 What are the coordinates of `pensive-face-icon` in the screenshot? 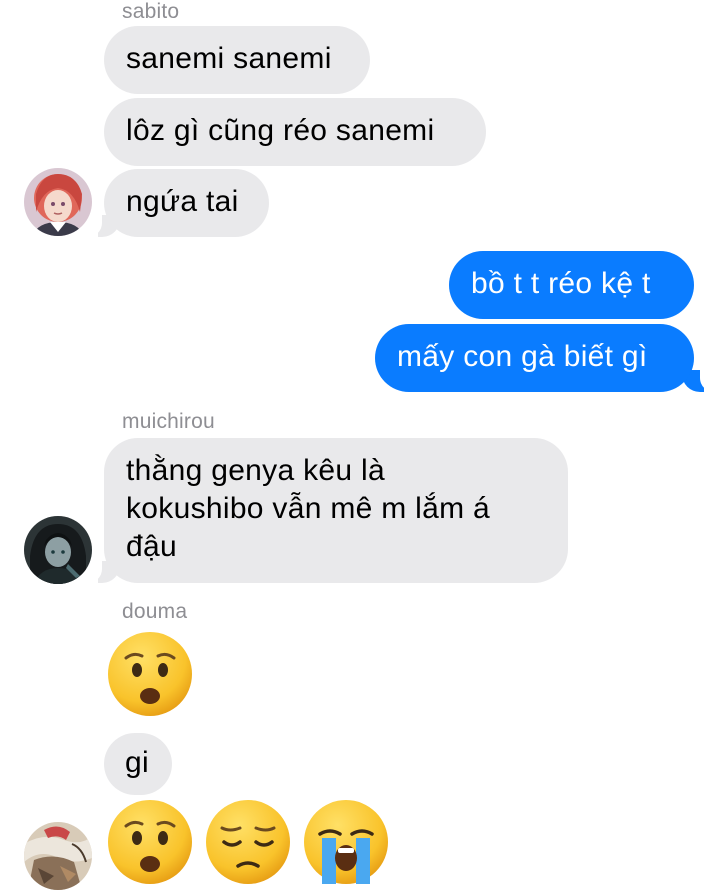 It's located at (248, 842).